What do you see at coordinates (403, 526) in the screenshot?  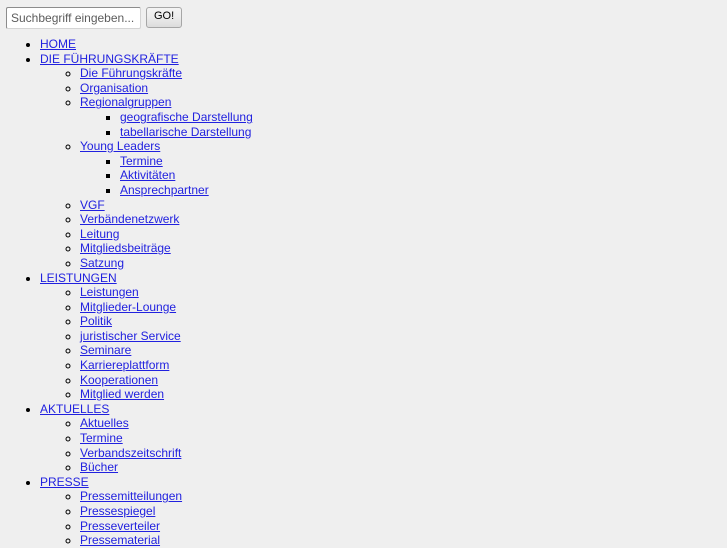 I see `nav-item-level-2: Presseverteiler` at bounding box center [403, 526].